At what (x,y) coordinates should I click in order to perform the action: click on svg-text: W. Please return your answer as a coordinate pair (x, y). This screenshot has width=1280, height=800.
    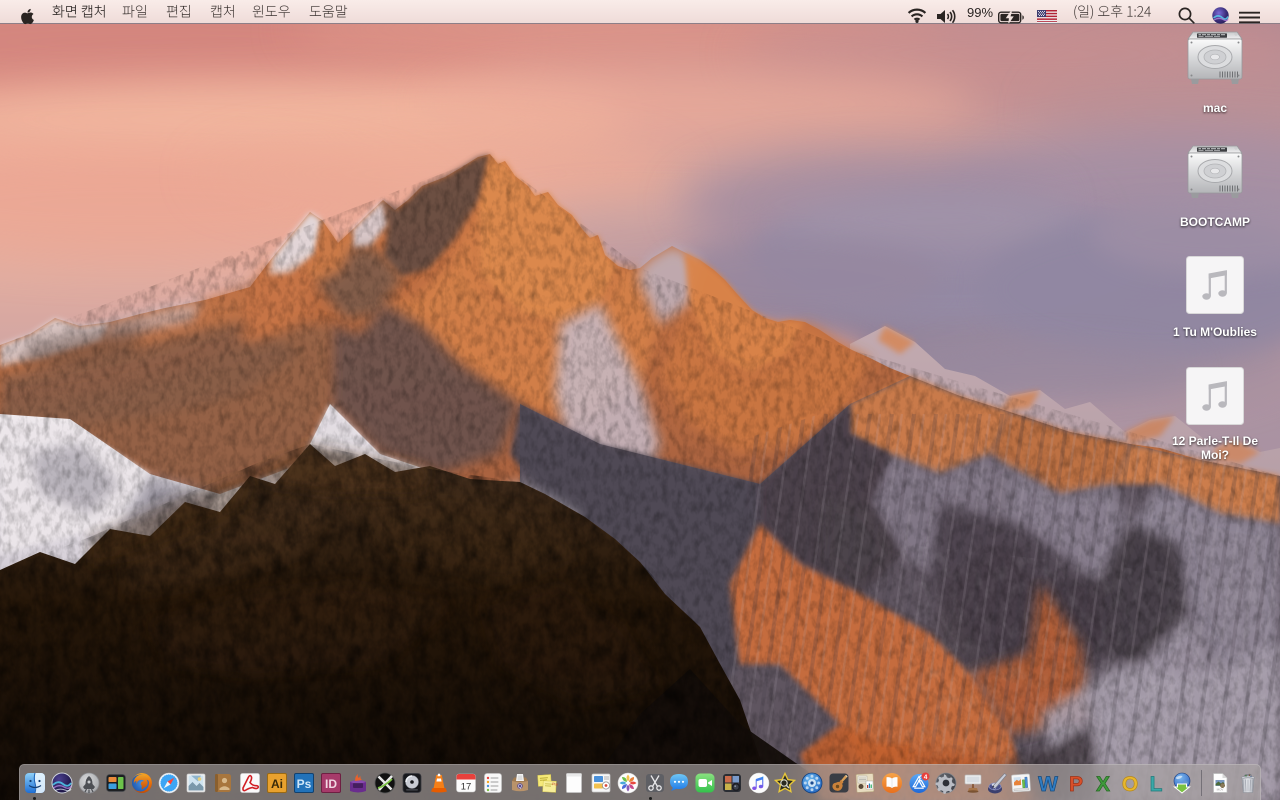
    Looking at the image, I should click on (1048, 783).